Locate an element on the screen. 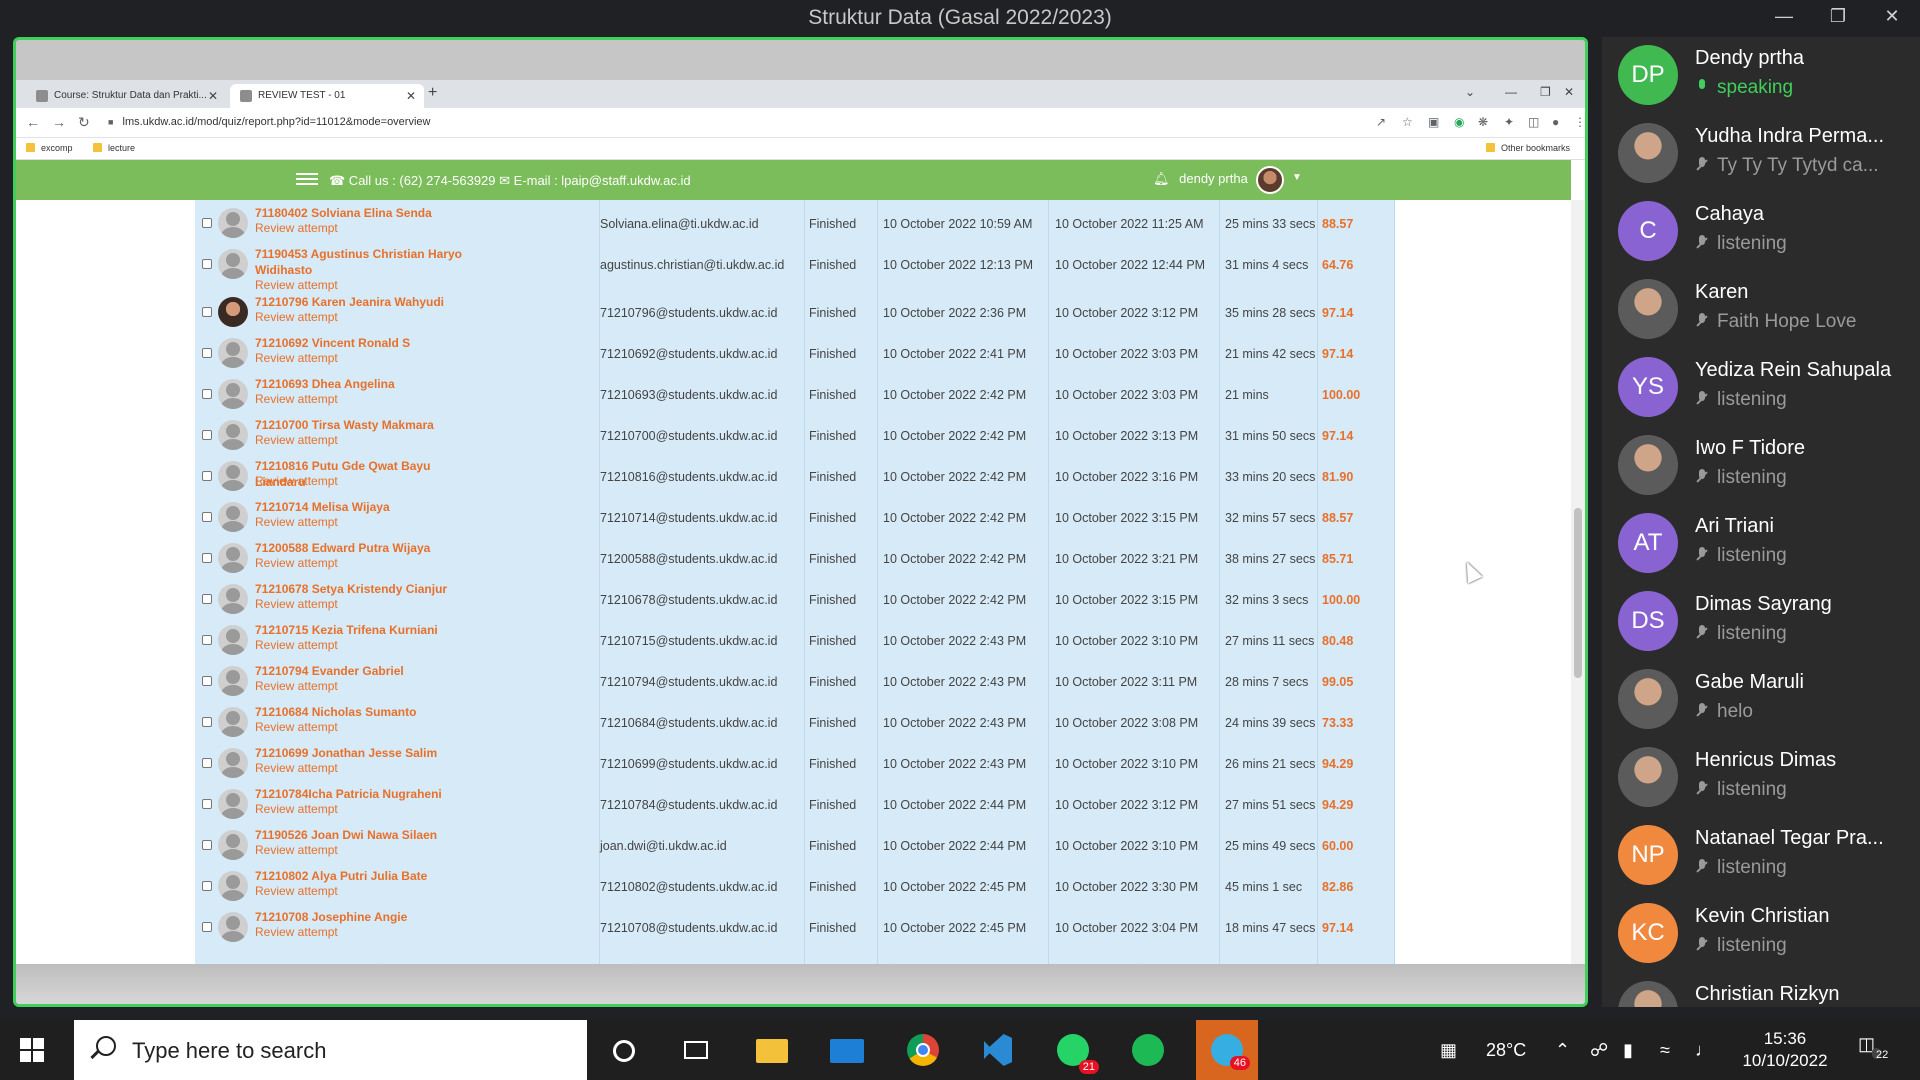 The image size is (1920, 1080). news-icon: ▦ is located at coordinates (1448, 1050).